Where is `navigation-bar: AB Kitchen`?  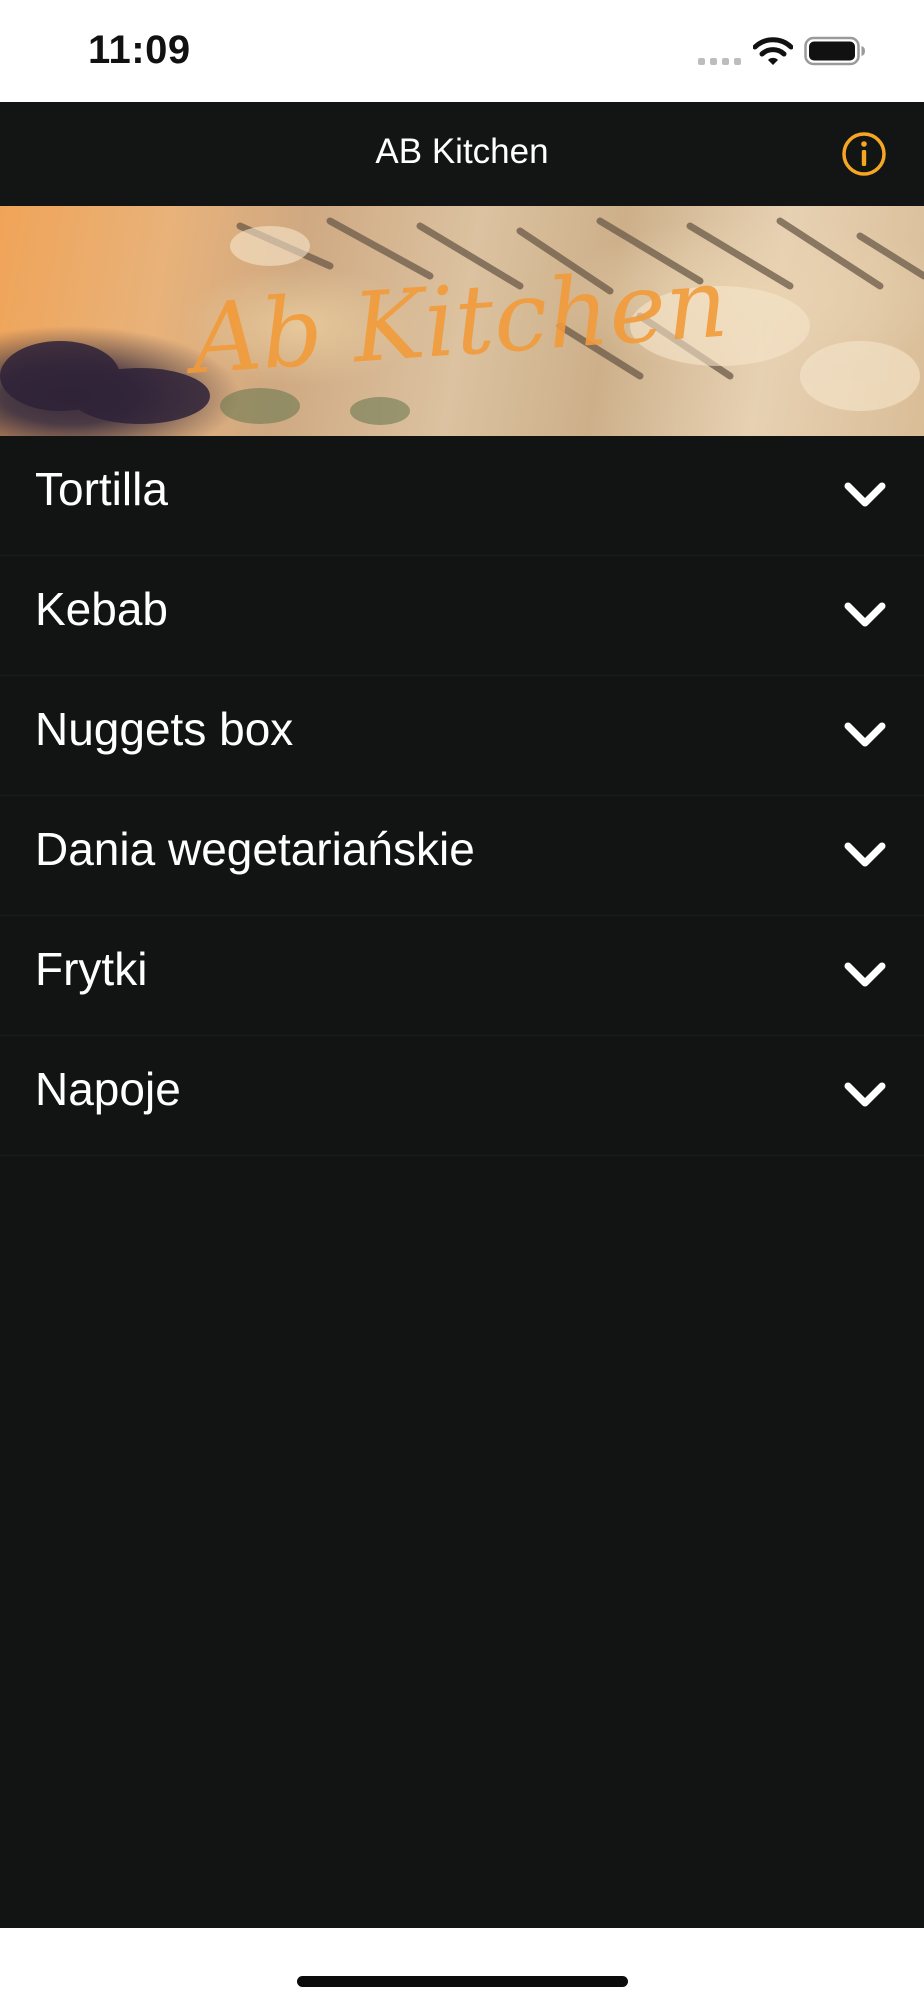
navigation-bar: AB Kitchen is located at coordinates (462, 154).